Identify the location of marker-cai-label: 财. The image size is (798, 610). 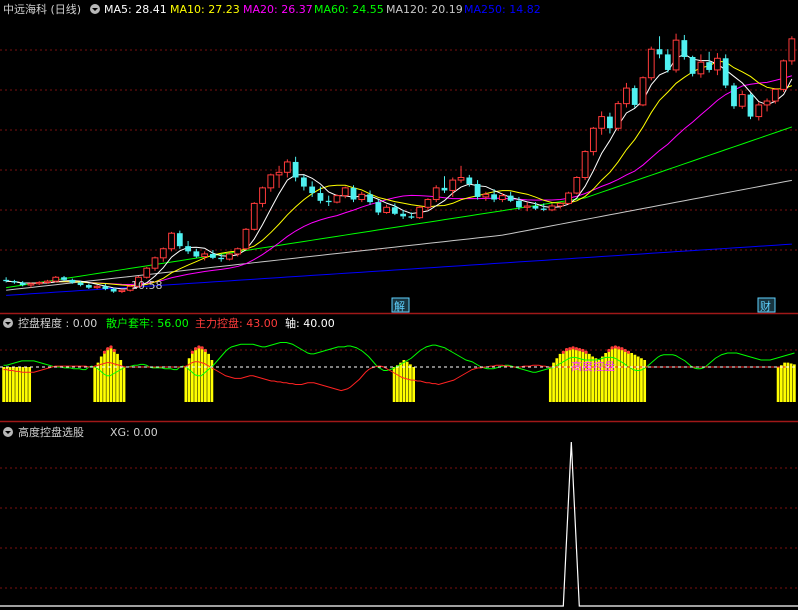
(765, 306).